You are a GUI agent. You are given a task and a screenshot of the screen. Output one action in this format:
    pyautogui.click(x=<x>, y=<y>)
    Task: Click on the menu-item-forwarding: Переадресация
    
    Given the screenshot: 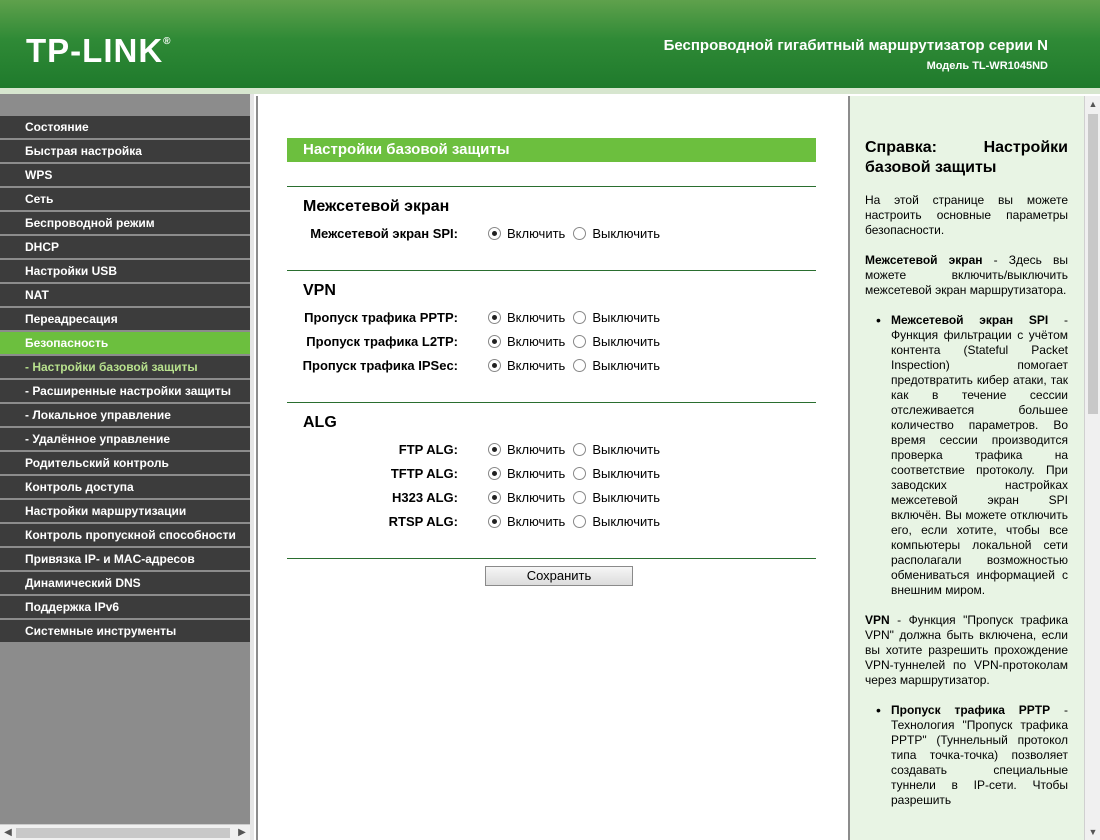 What is the action you would take?
    pyautogui.click(x=125, y=320)
    